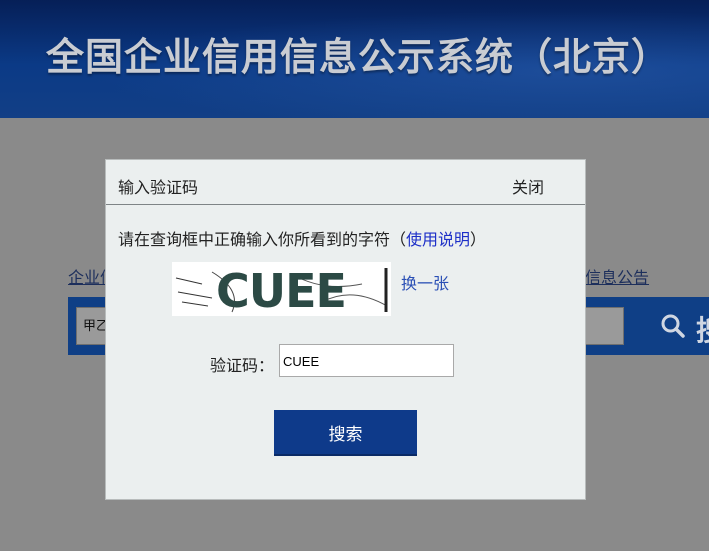 The image size is (709, 551). I want to click on search-submit-button: 搜索, so click(345, 433).